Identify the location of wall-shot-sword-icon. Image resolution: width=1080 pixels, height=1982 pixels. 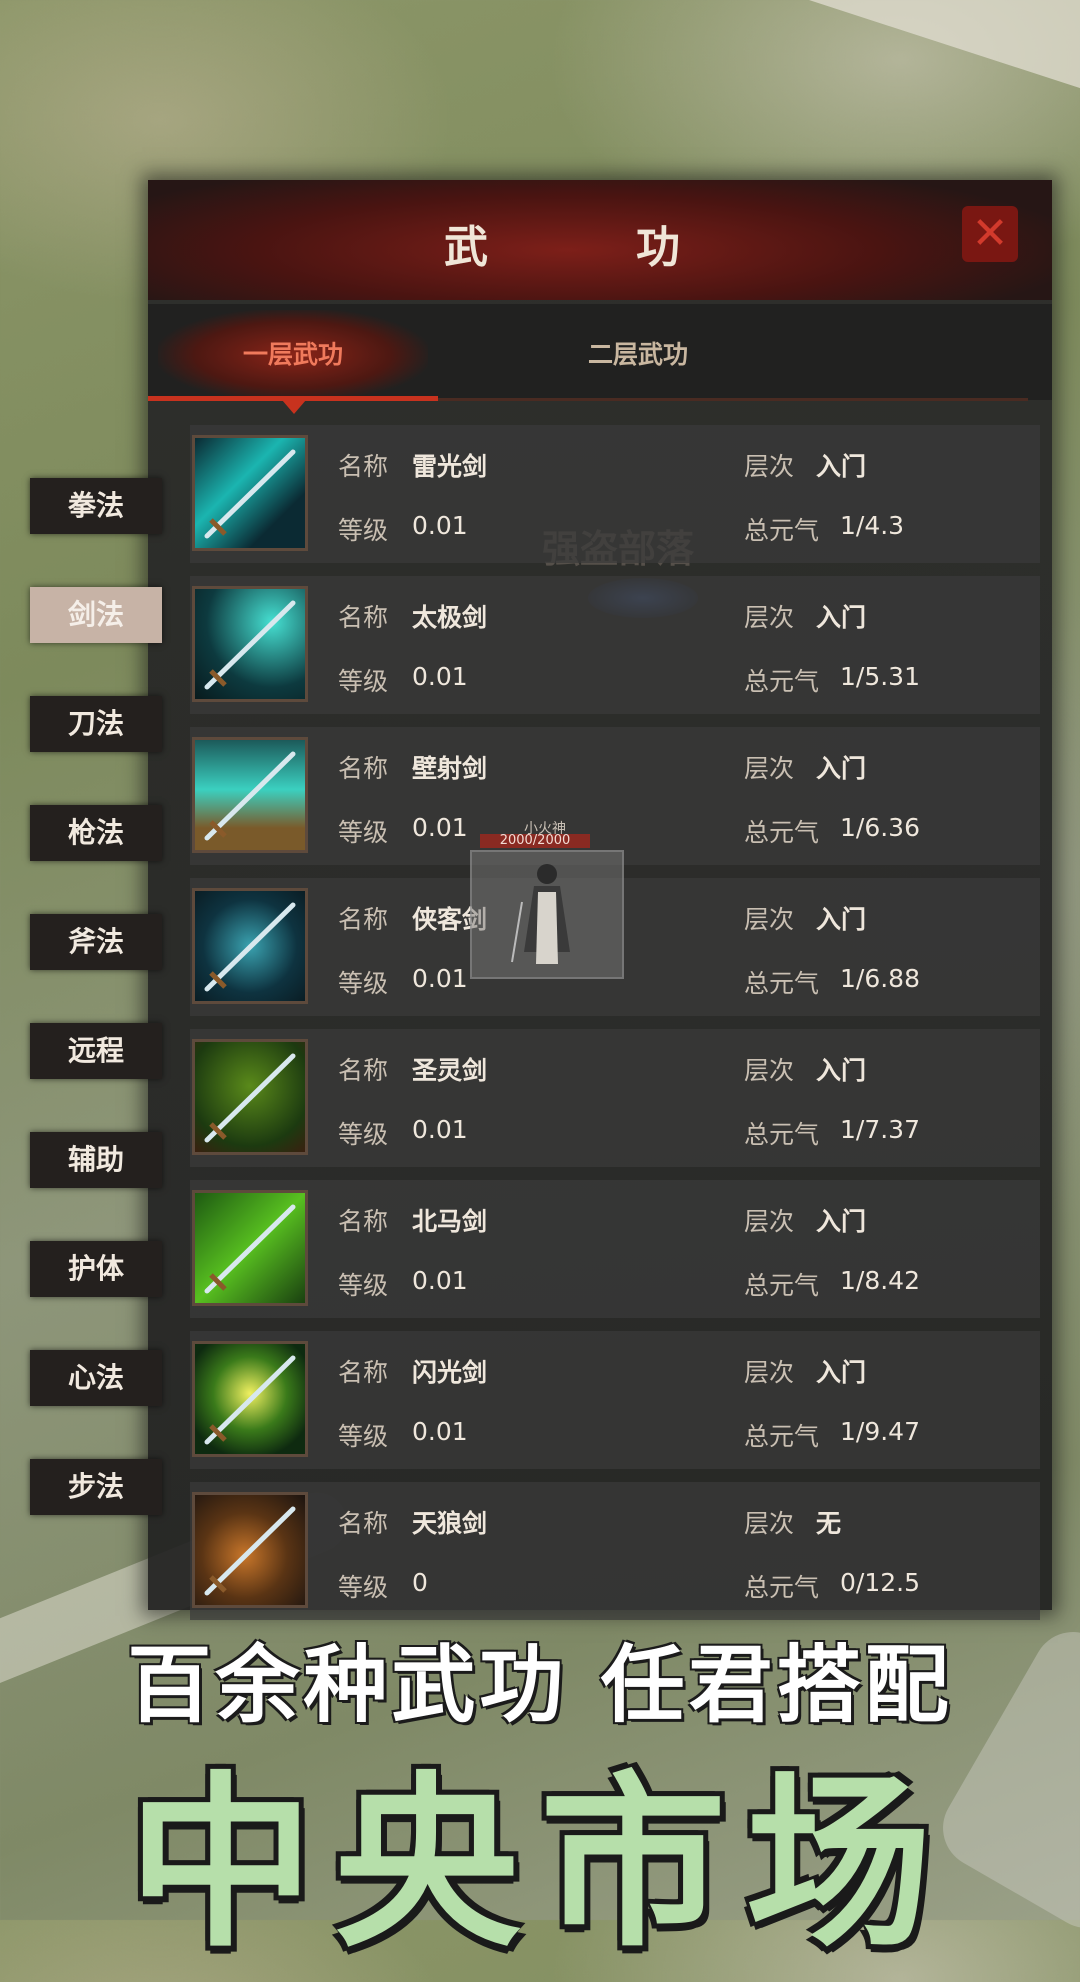
(250, 795).